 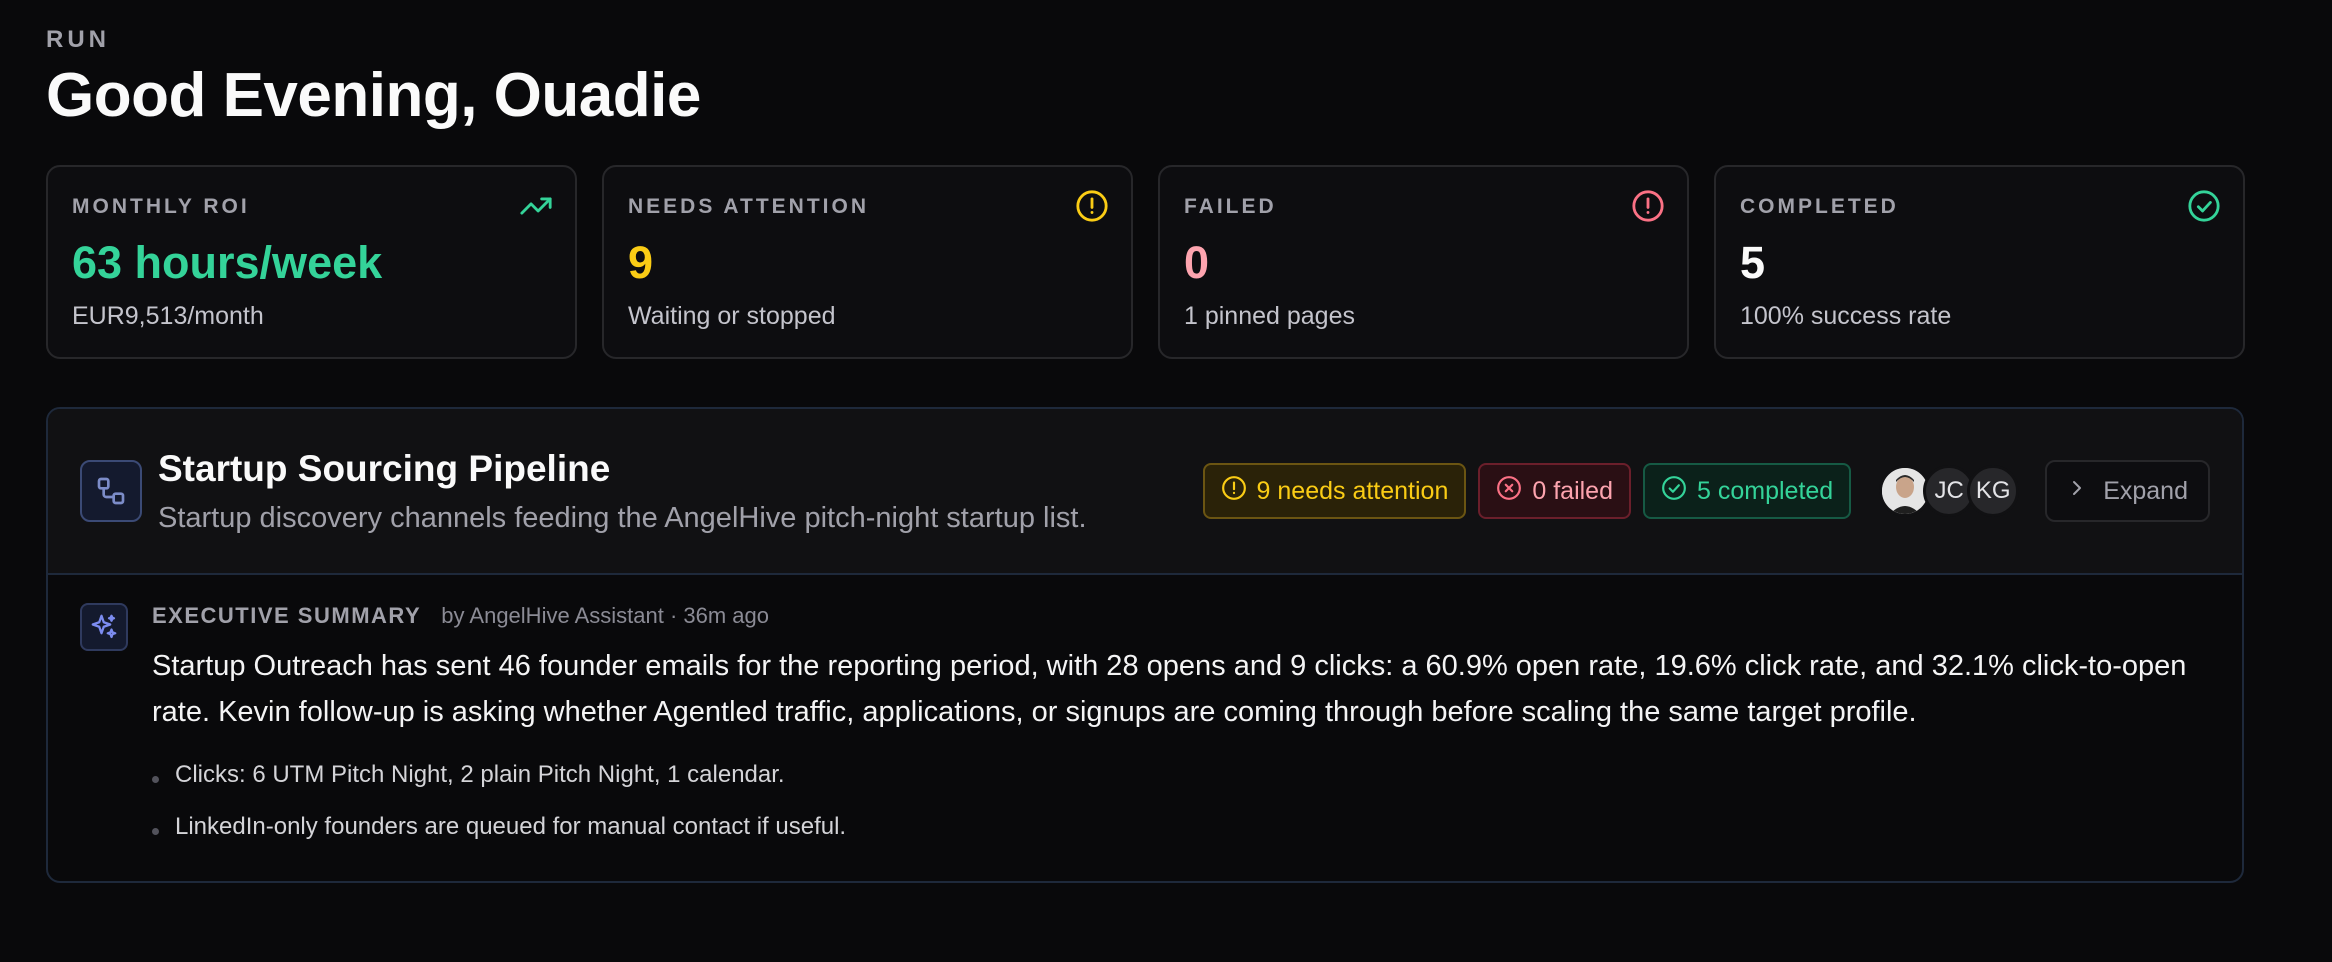 I want to click on pipeline-title: Startup Sourcing Pipeline, so click(x=384, y=468).